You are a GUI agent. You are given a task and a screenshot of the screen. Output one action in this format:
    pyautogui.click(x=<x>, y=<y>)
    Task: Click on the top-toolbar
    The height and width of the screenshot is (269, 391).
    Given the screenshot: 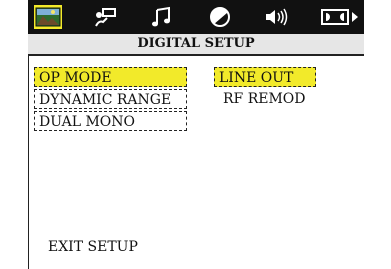 What is the action you would take?
    pyautogui.click(x=196, y=17)
    